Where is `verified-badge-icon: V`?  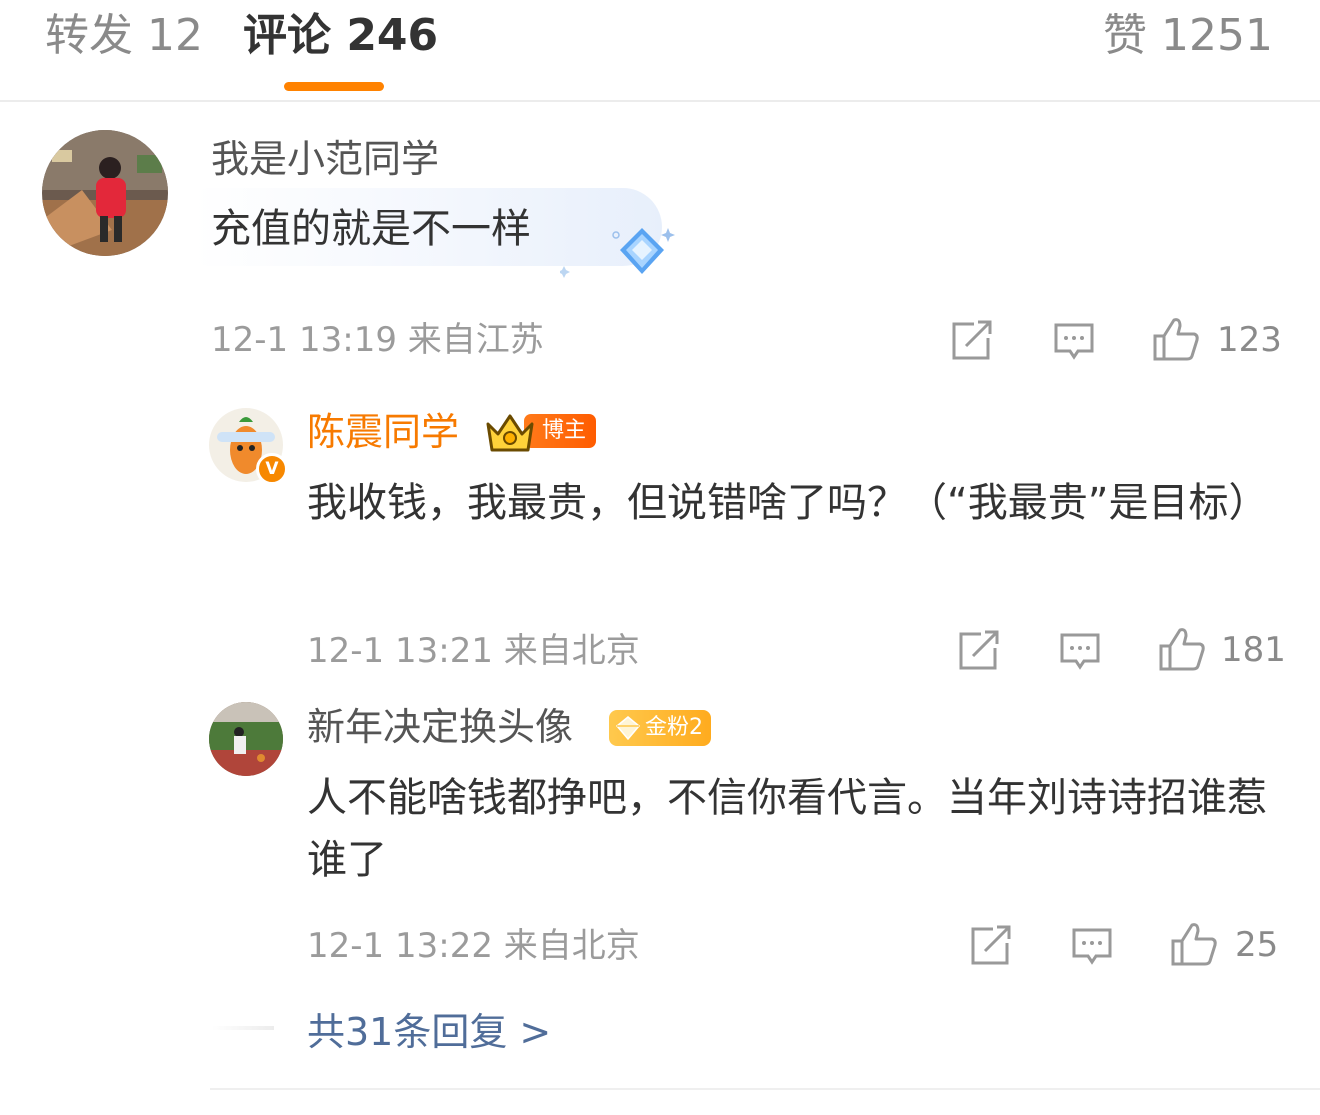 verified-badge-icon: V is located at coordinates (272, 469).